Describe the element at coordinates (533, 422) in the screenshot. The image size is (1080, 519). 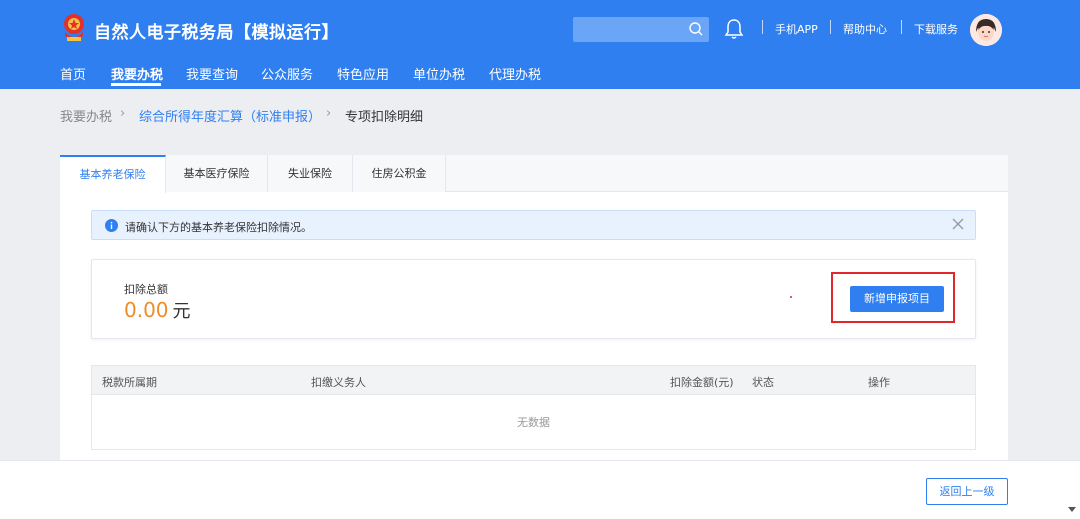
I see `empty-state-text: 无数据` at that location.